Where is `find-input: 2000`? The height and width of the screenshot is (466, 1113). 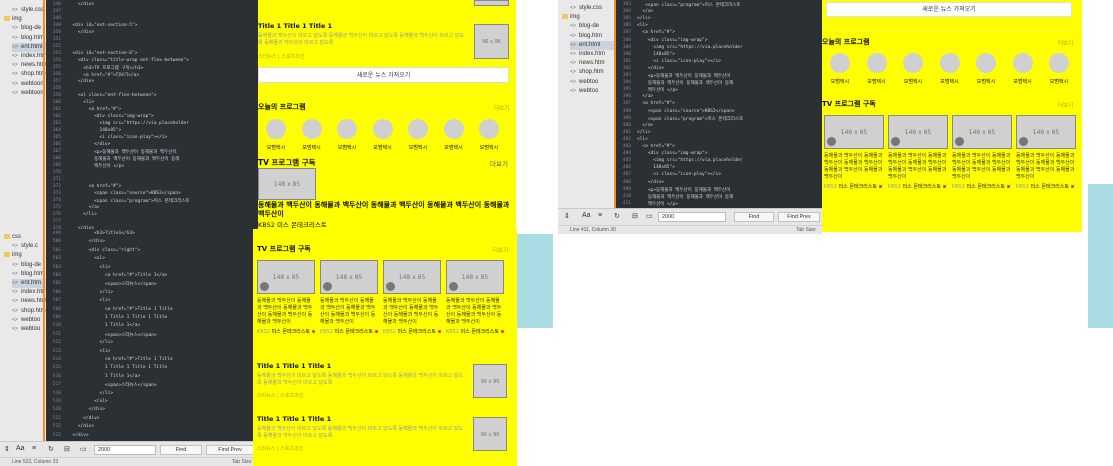 find-input: 2000 is located at coordinates (125, 450).